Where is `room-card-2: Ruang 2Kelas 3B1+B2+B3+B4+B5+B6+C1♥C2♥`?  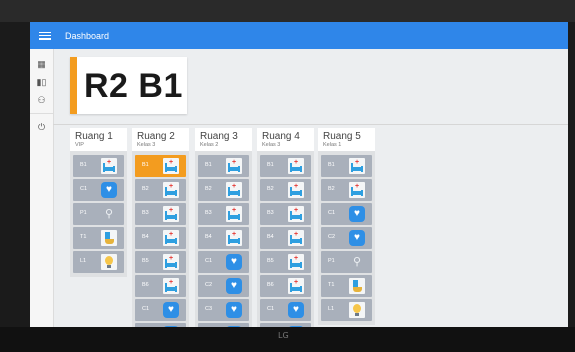
room-card-2: Ruang 2Kelas 3B1+B2+B3+B4+B5+B6+C1♥C2♥ is located at coordinates (160, 227).